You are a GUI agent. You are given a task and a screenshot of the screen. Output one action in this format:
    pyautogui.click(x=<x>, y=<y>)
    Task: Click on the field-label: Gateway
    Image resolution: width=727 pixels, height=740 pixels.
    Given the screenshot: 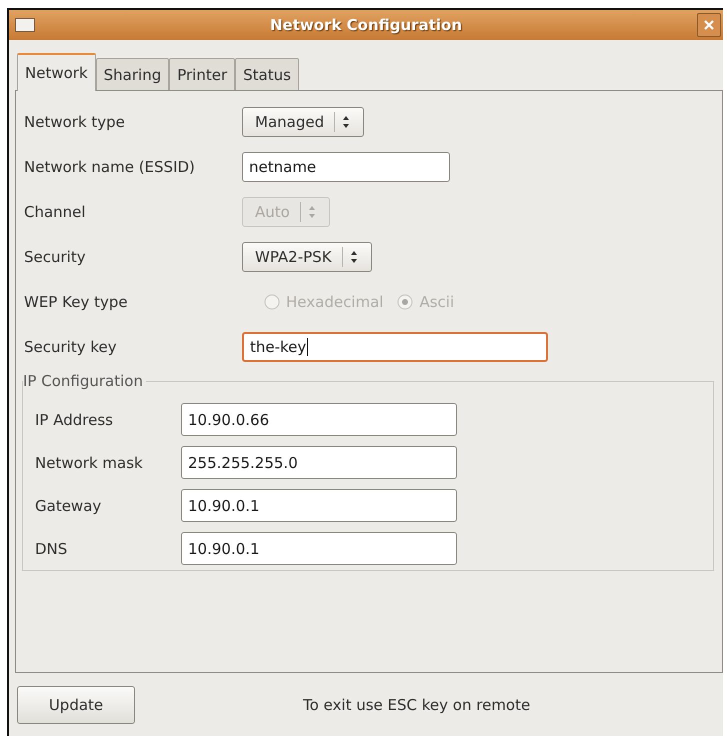 What is the action you would take?
    pyautogui.click(x=68, y=505)
    